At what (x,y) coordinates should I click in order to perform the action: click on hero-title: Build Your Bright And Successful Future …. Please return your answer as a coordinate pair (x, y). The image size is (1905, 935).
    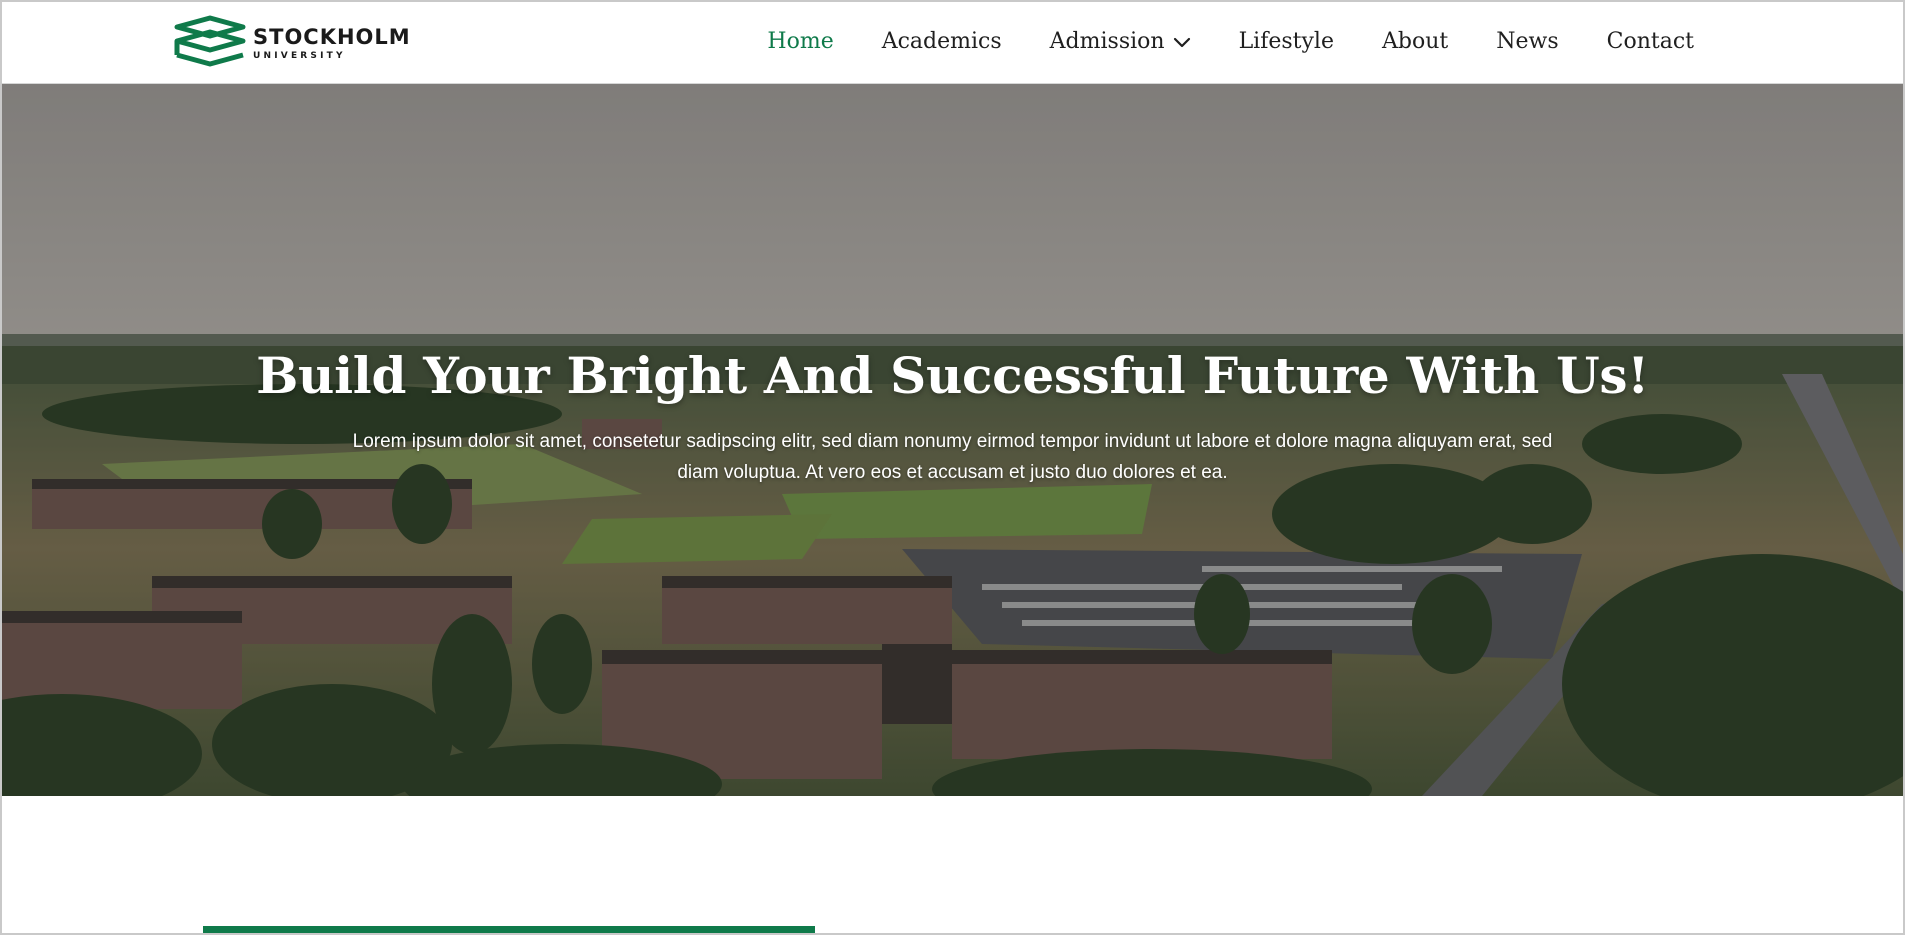
    Looking at the image, I should click on (952, 375).